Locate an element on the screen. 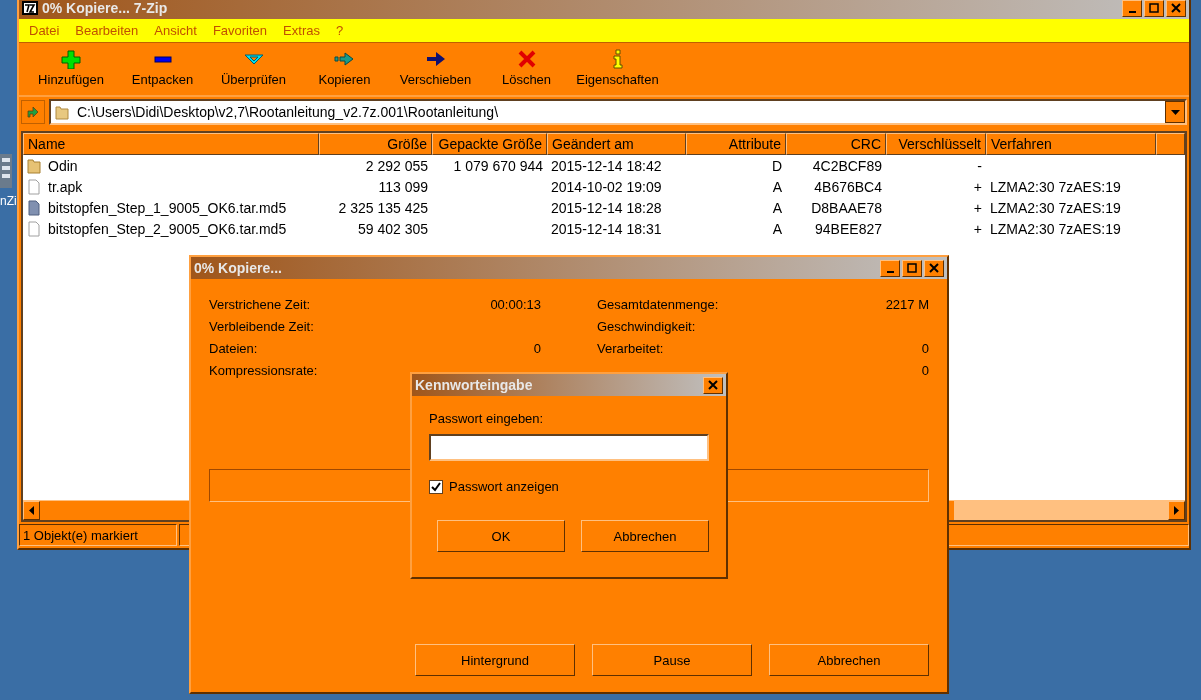 This screenshot has width=1201, height=700. toolbar-button: Entpacken is located at coordinates (162, 68).